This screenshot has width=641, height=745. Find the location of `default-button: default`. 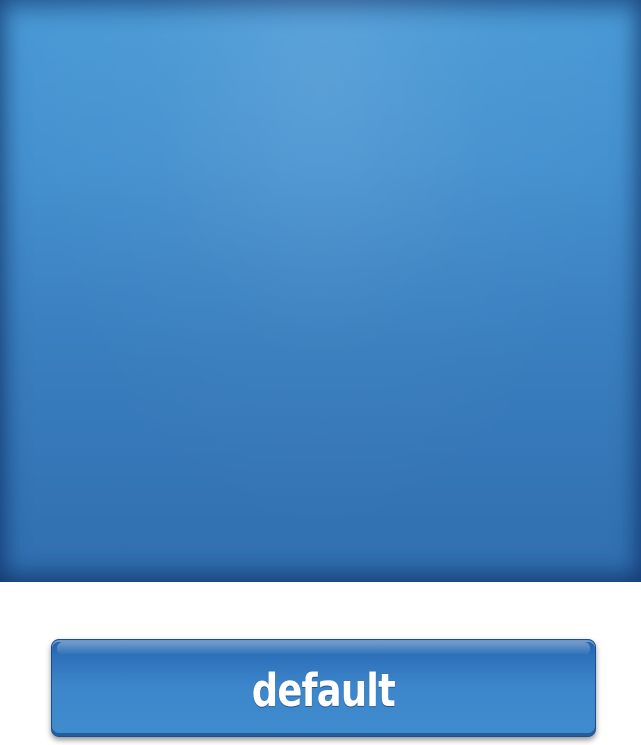

default-button: default is located at coordinates (323, 688).